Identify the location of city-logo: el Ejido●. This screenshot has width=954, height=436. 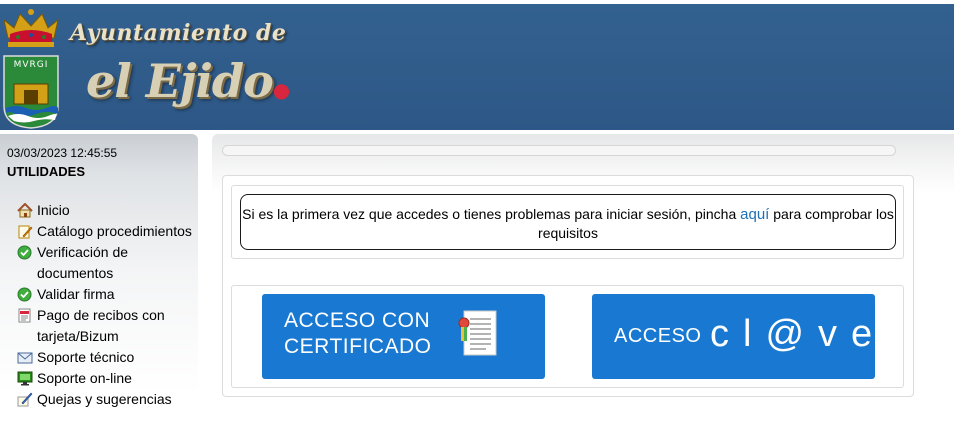
(188, 81).